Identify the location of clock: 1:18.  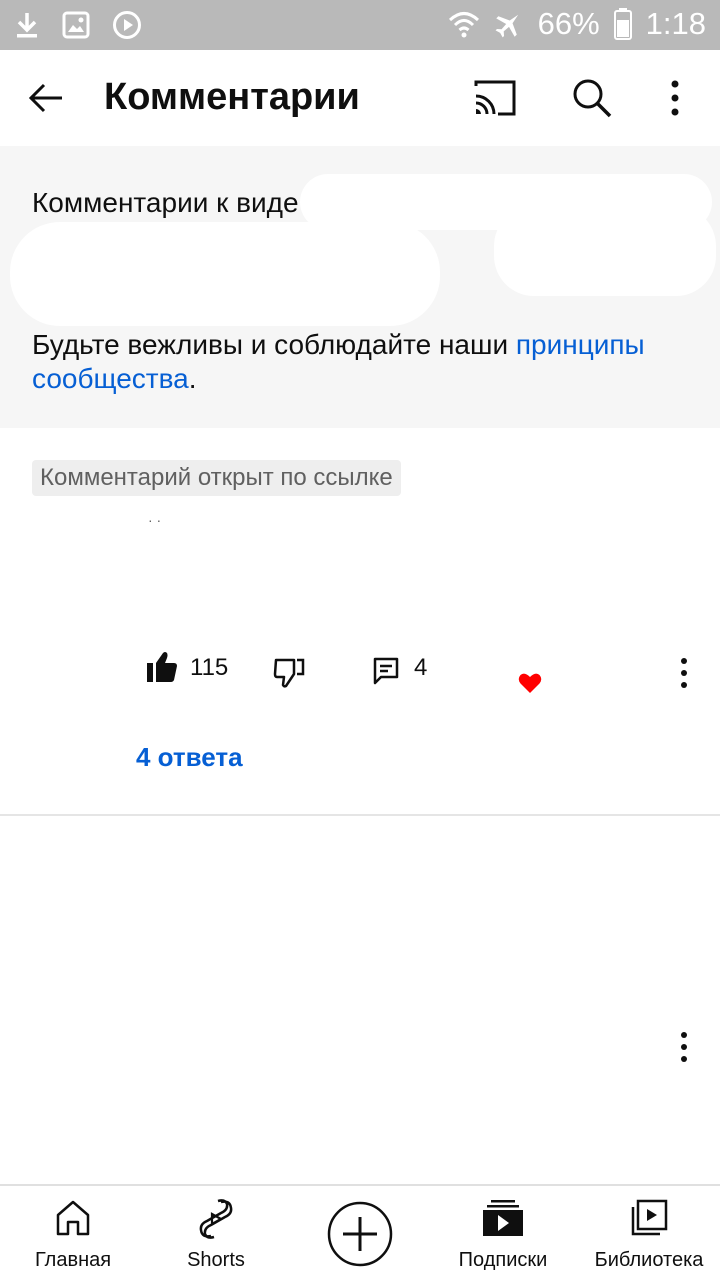
(675, 23).